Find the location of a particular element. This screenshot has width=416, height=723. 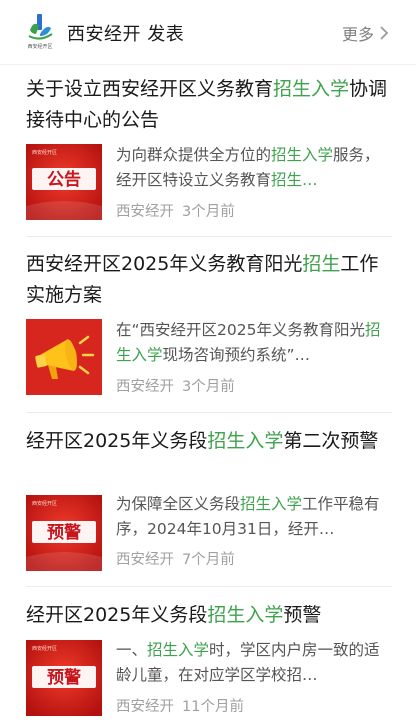

article-title: 经开区2025年义务段招生入学预警 is located at coordinates (209, 615).